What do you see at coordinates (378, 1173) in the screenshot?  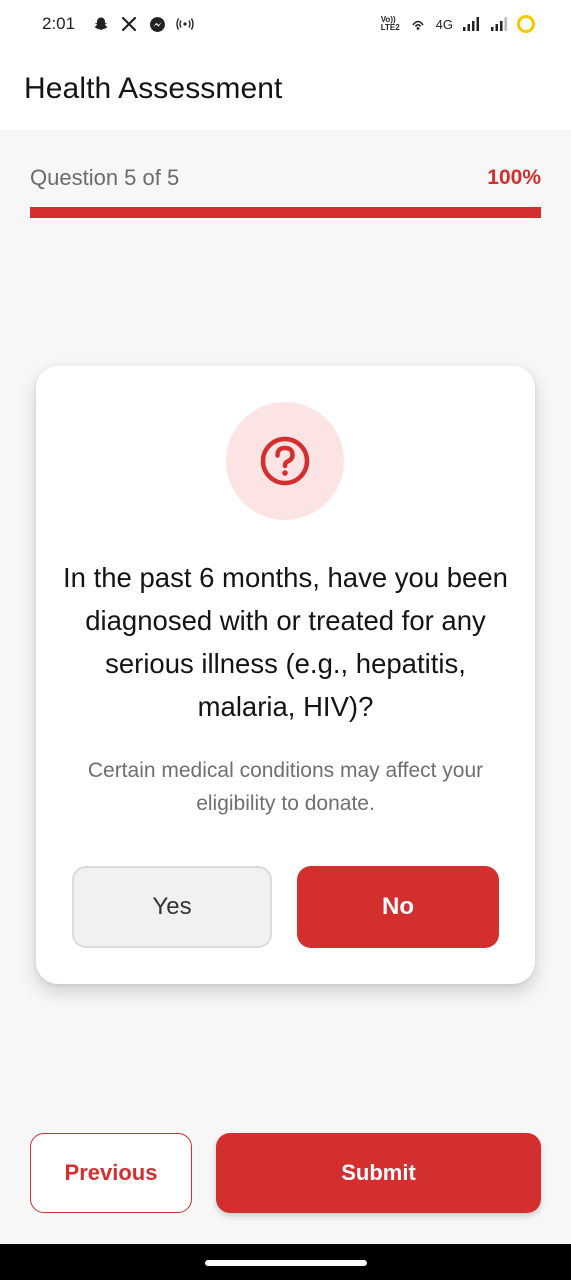 I see `submit-button: Submit` at bounding box center [378, 1173].